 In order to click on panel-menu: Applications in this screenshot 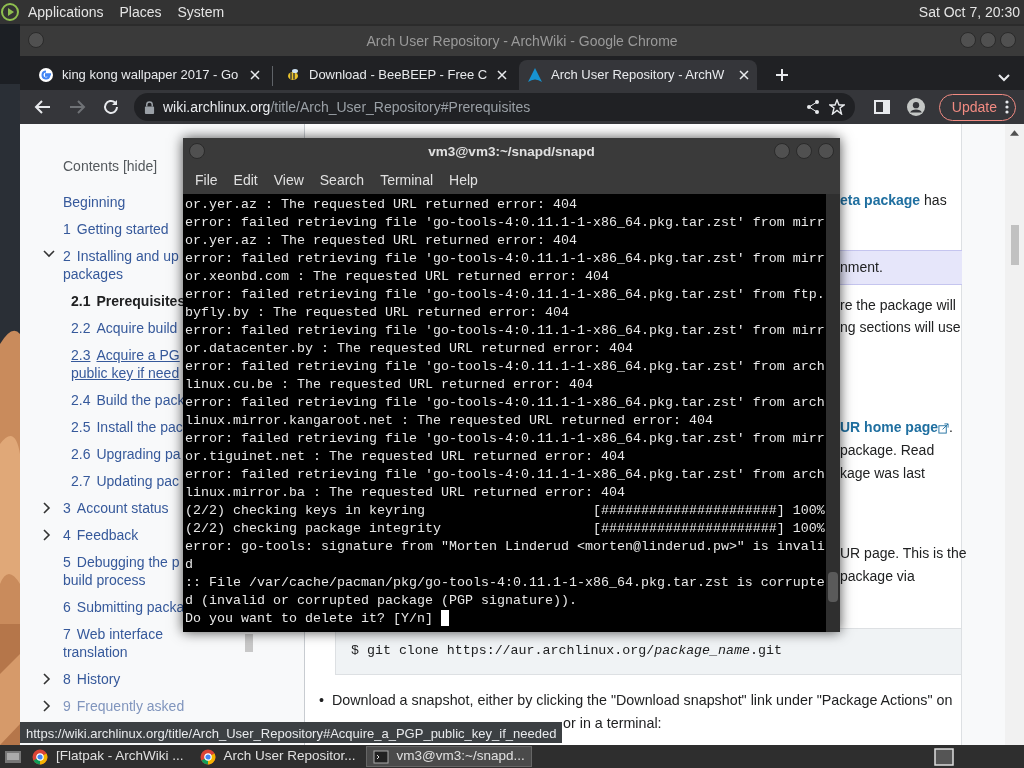, I will do `click(66, 12)`.